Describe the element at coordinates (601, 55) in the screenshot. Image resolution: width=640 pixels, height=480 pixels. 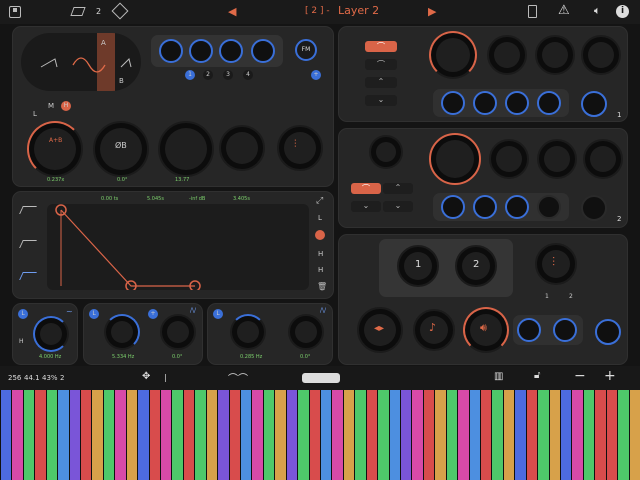
I see `filter1-env-knob` at that location.